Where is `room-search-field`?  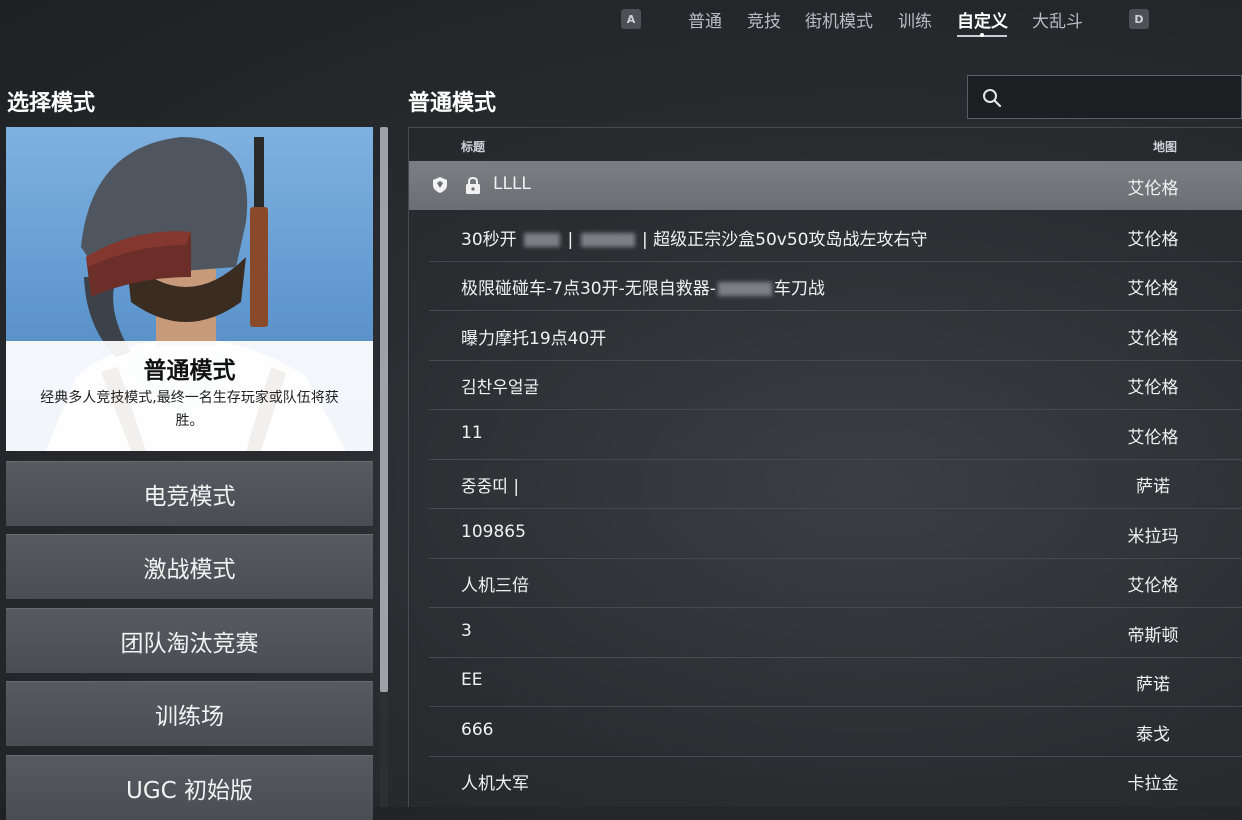 room-search-field is located at coordinates (1104, 97).